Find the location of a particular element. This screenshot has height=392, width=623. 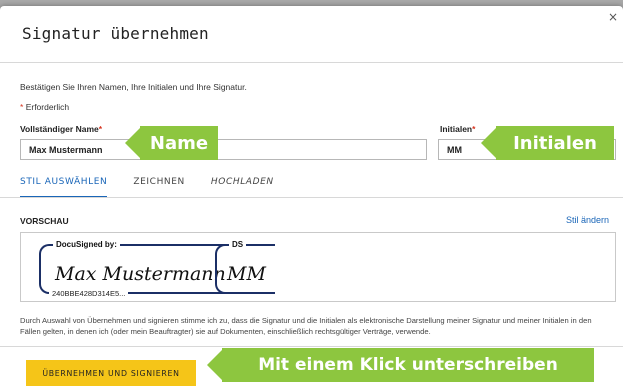

one-click-callout: Mit einem Klick unterschreiben is located at coordinates (400, 365).